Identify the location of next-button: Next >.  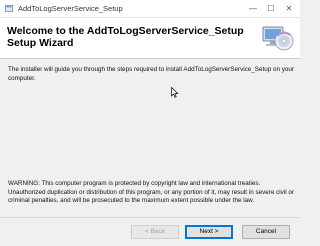
(209, 232).